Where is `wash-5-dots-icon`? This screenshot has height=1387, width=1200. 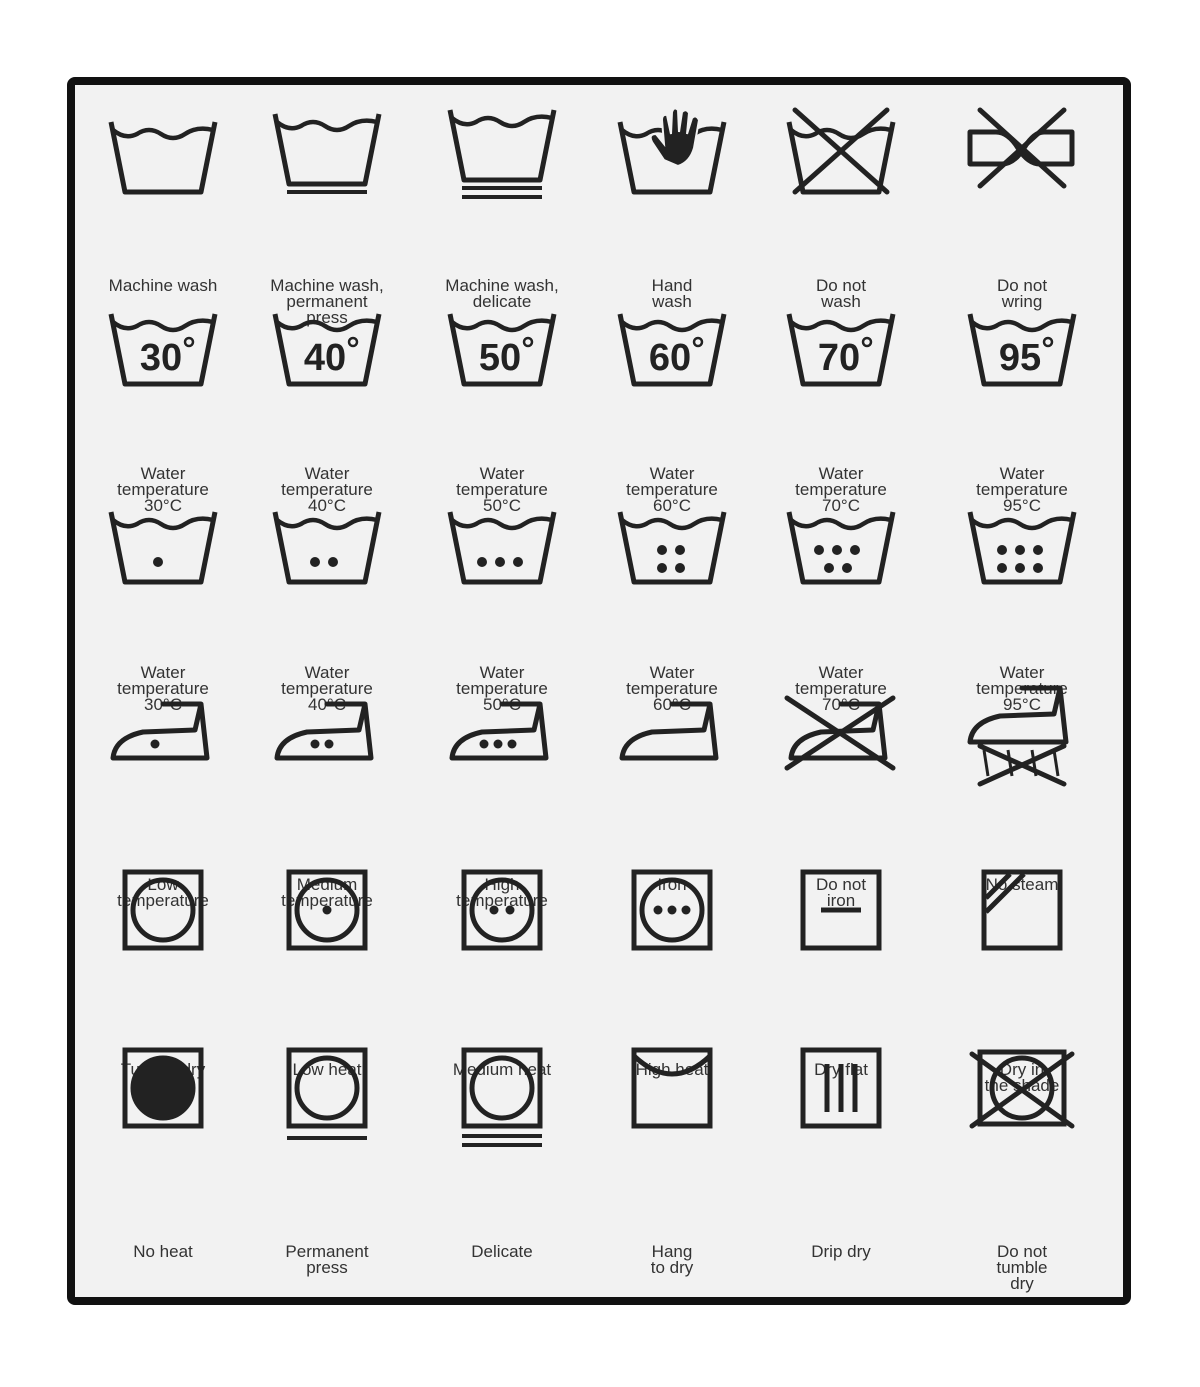
wash-5-dots-icon is located at coordinates (841, 548).